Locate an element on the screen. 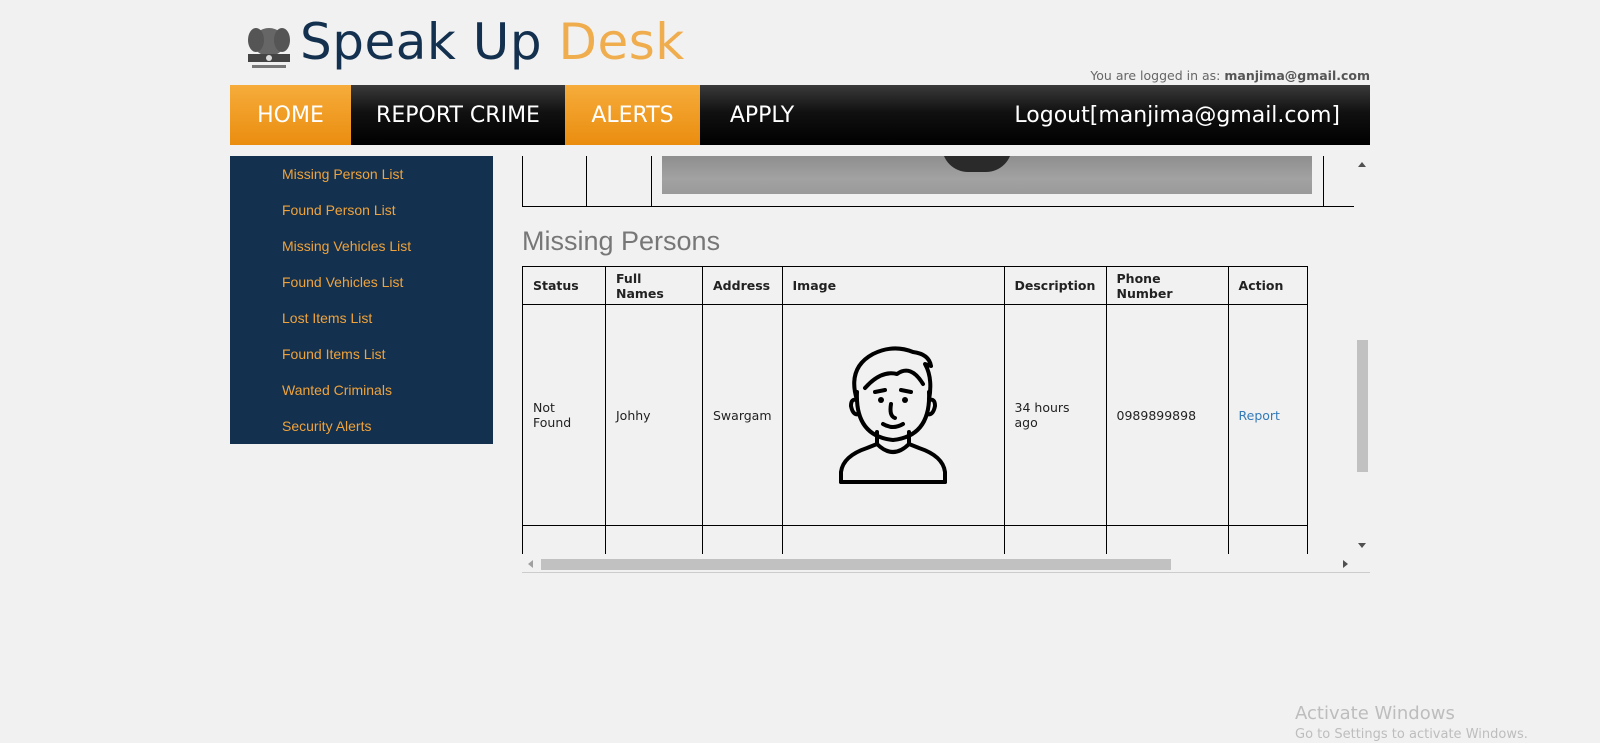 The height and width of the screenshot is (743, 1600). login-status-prefix: You are logged in as: is located at coordinates (1155, 75).